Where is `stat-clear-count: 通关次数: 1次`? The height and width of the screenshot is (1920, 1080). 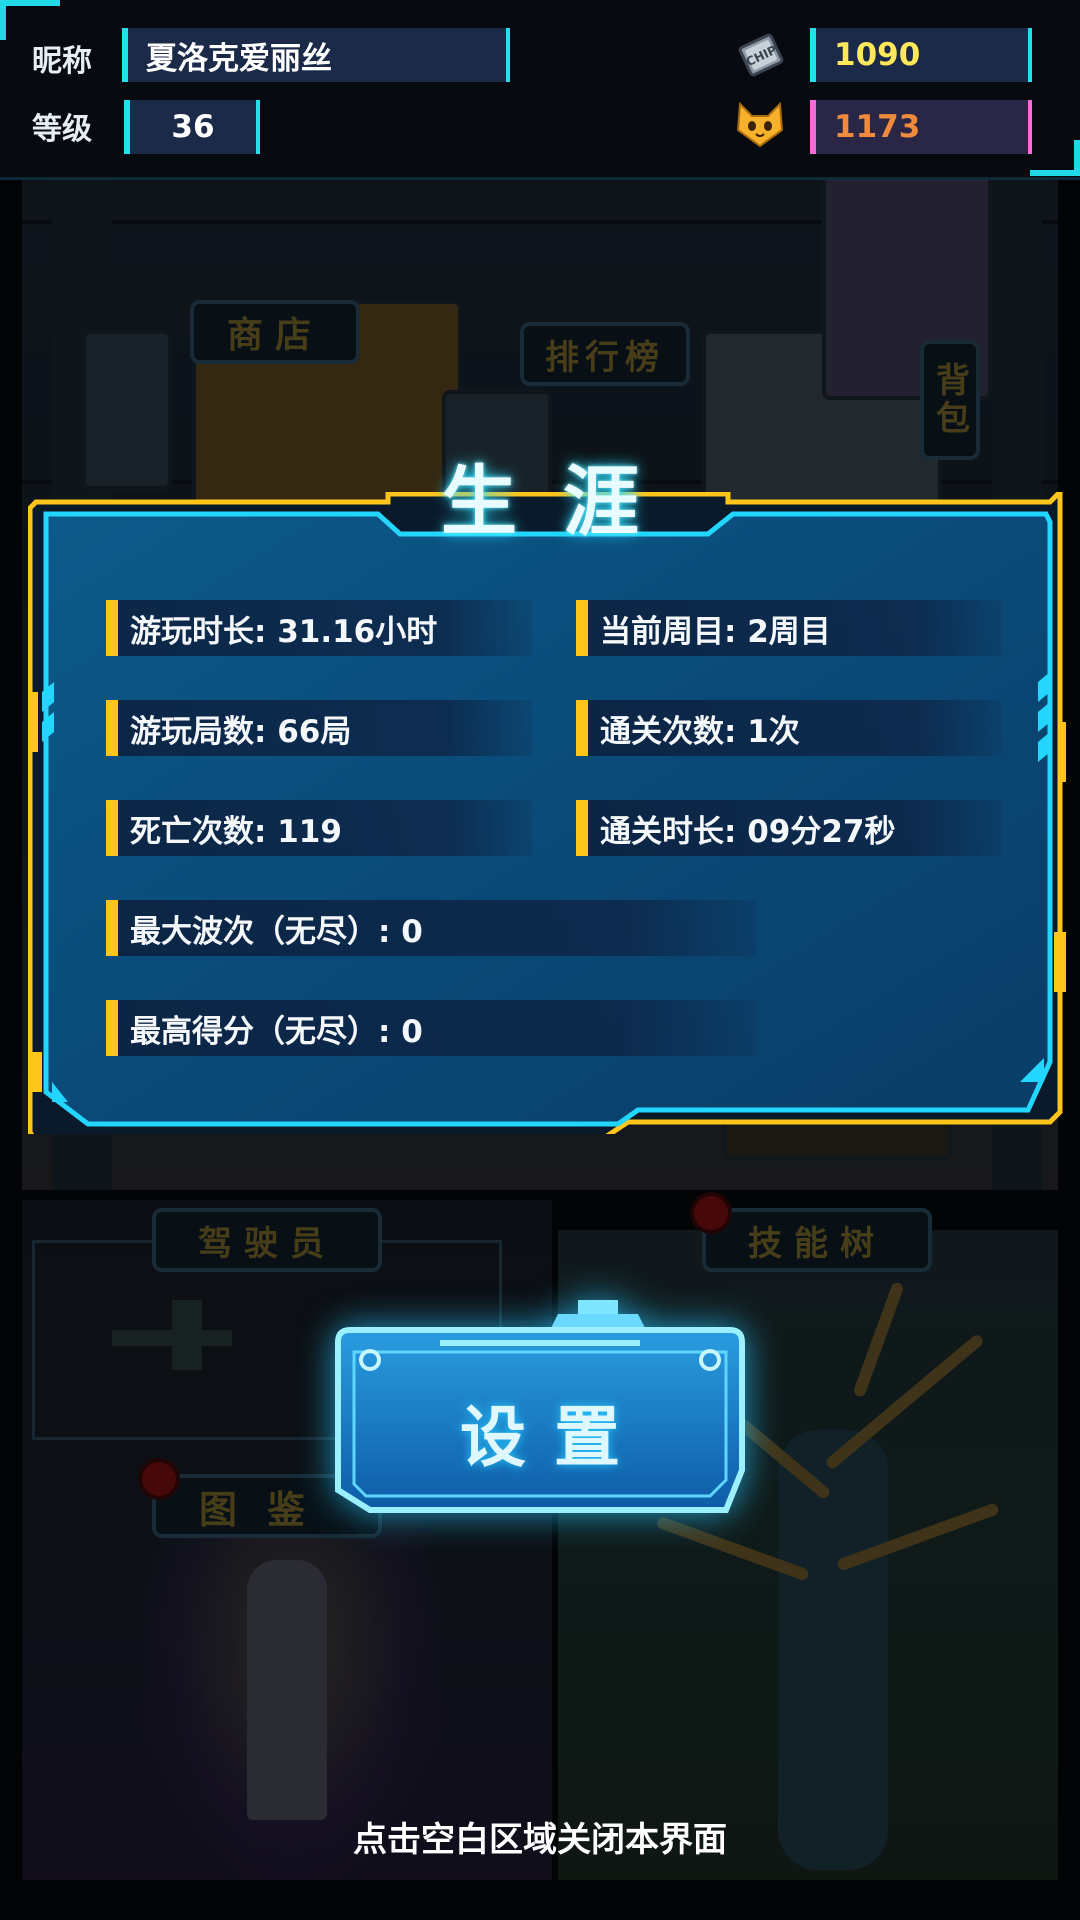
stat-clear-count: 通关次数: 1次 is located at coordinates (789, 728).